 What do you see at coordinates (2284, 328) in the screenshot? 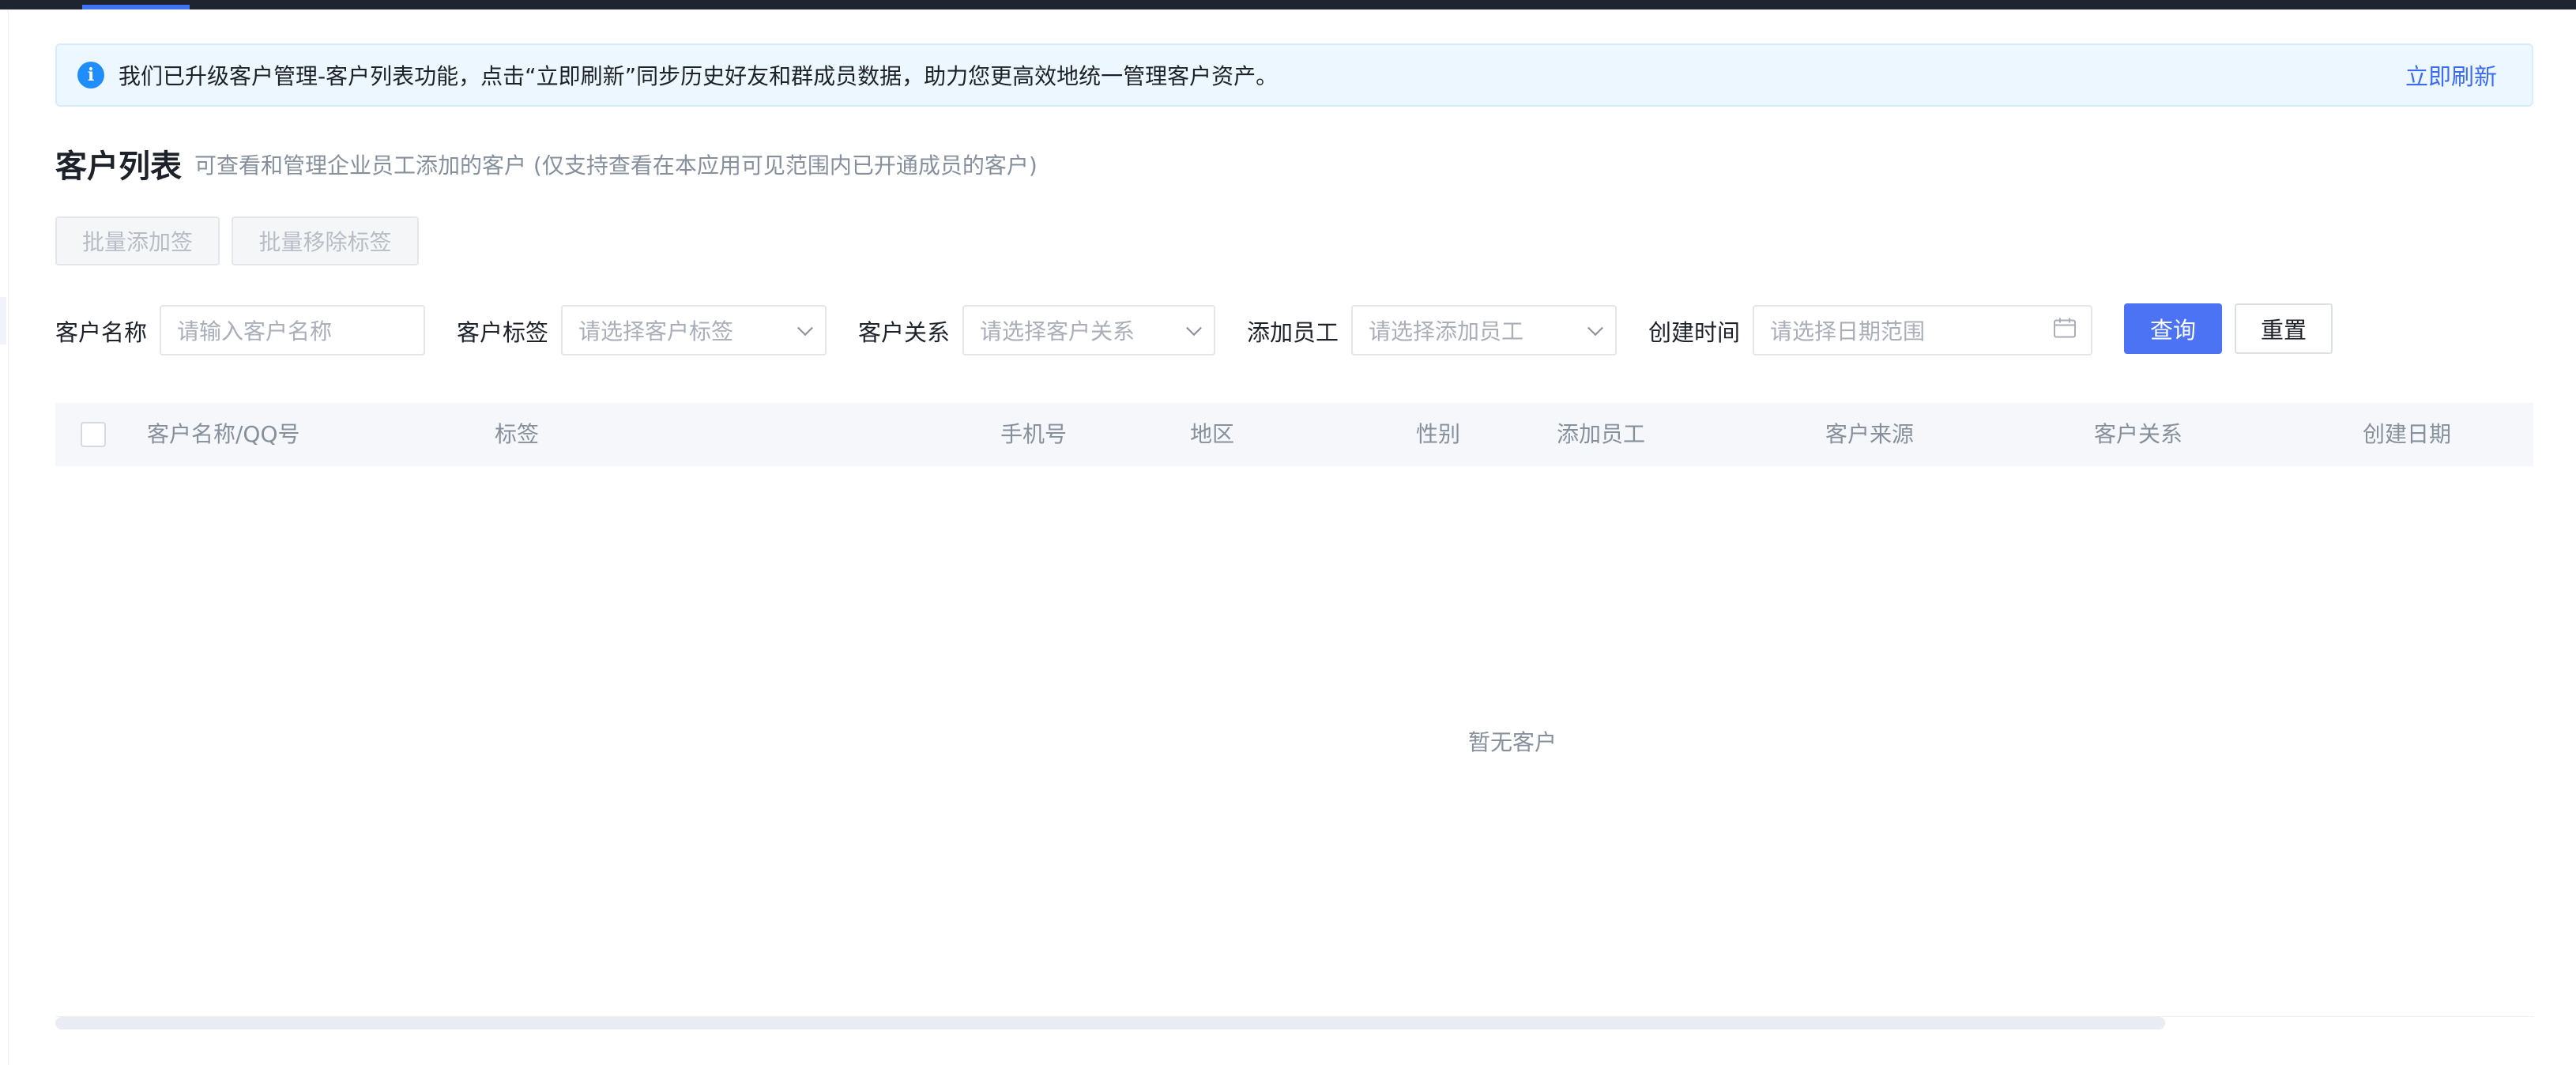
I see `reset-button: 重置` at bounding box center [2284, 328].